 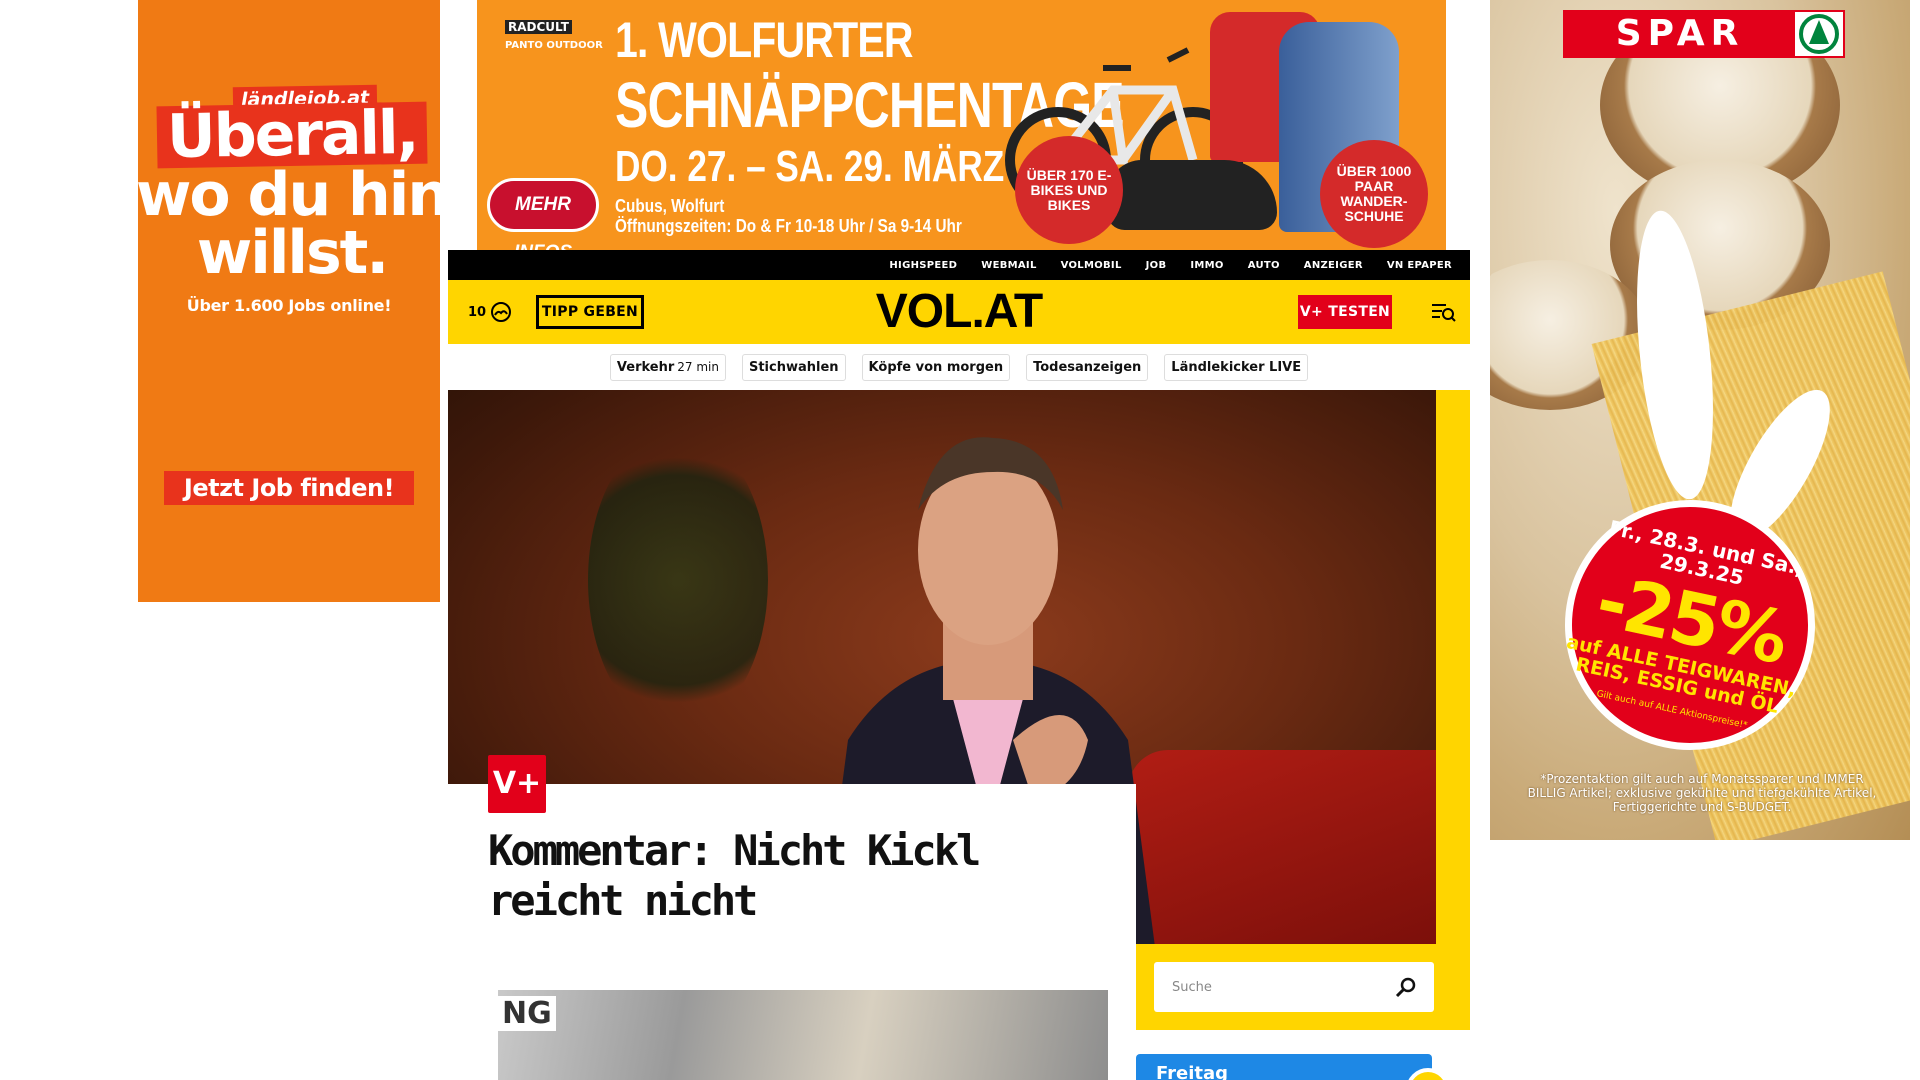 I want to click on radcult-logo: RADCULT, so click(x=538, y=27).